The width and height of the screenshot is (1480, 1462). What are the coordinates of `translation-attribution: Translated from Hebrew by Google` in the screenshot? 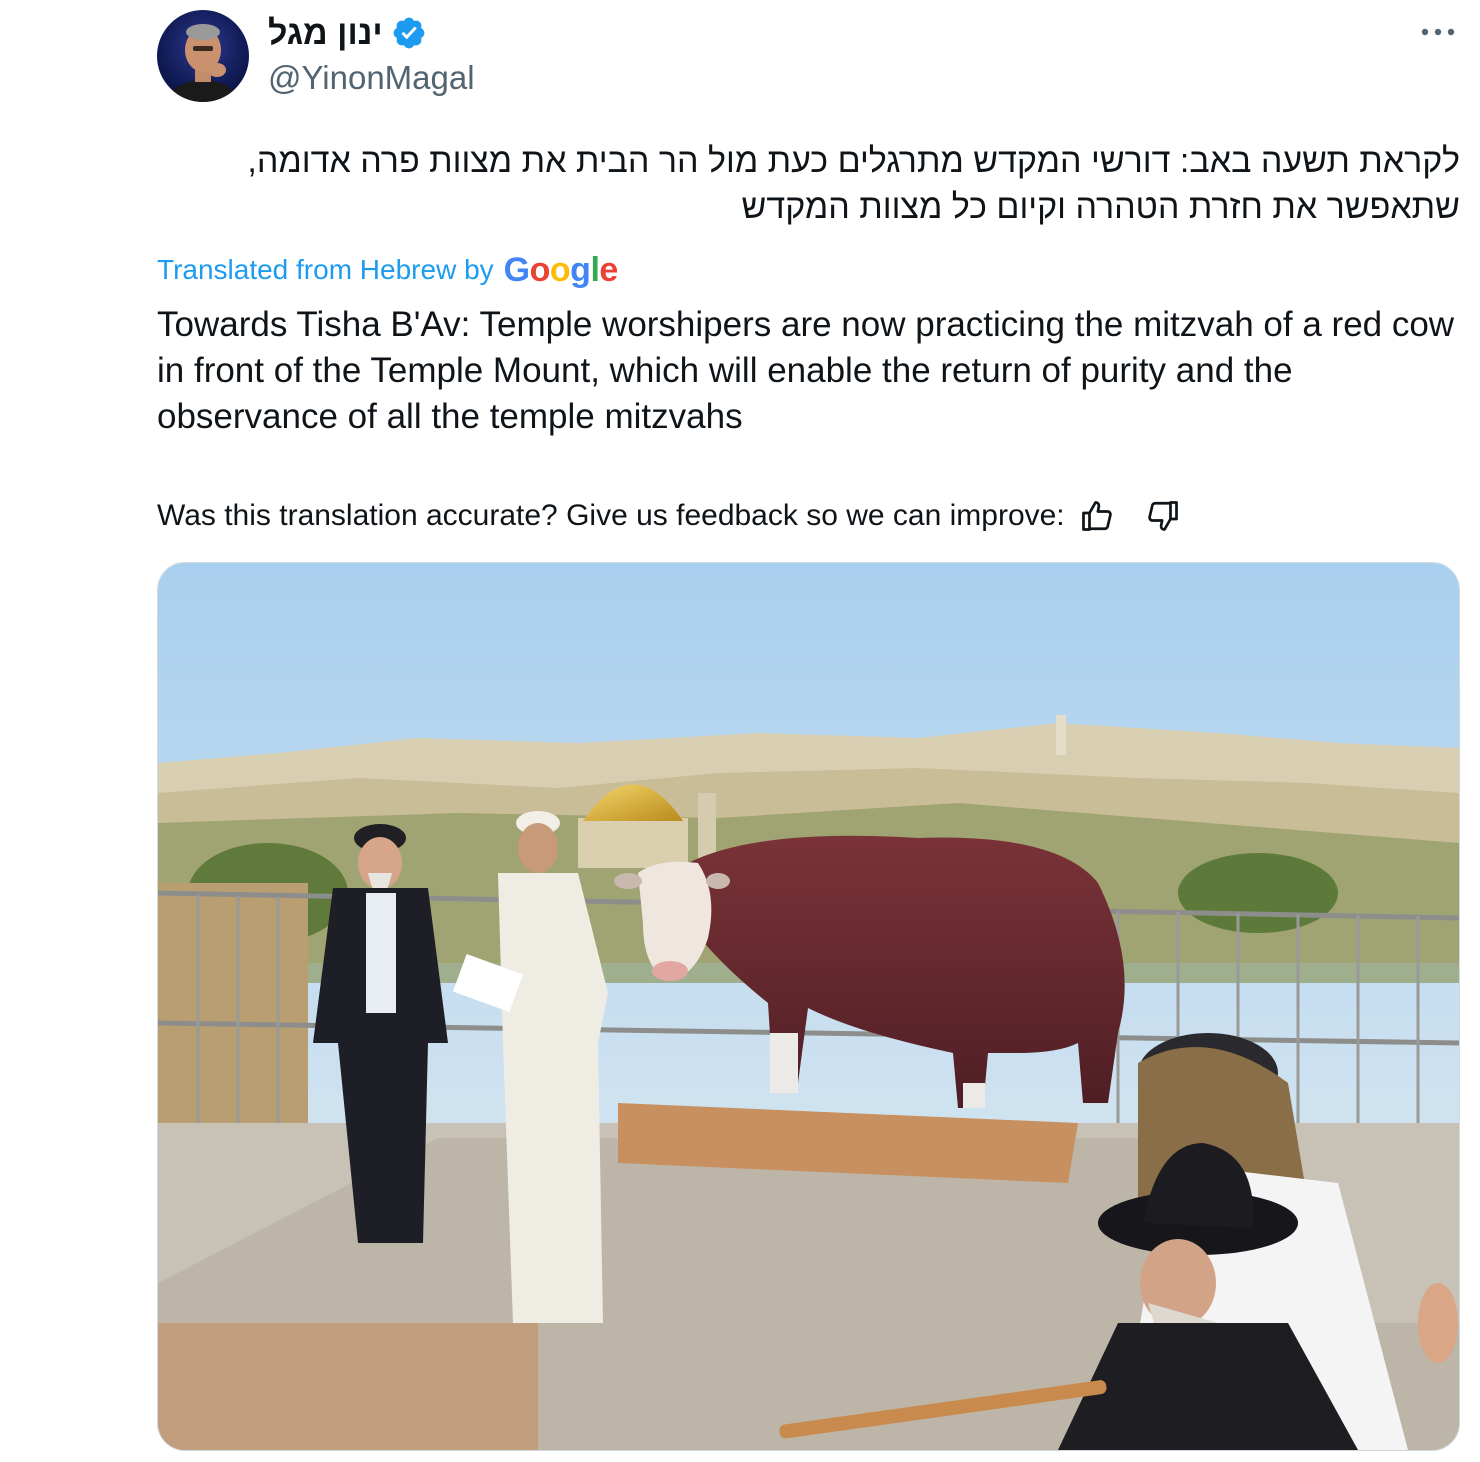 It's located at (387, 270).